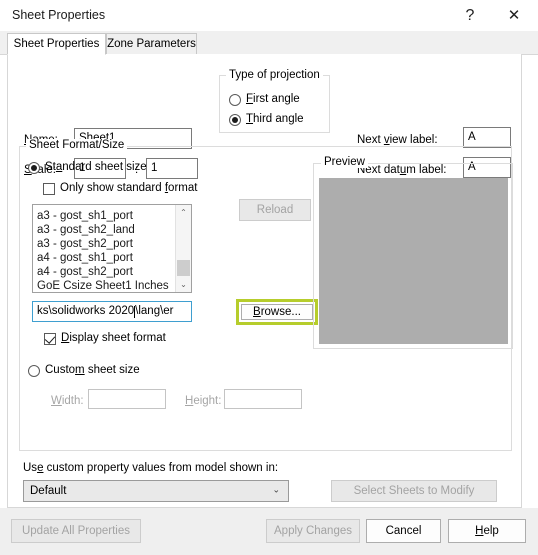 The height and width of the screenshot is (555, 538). I want to click on scrollbar-thumb, so click(183, 268).